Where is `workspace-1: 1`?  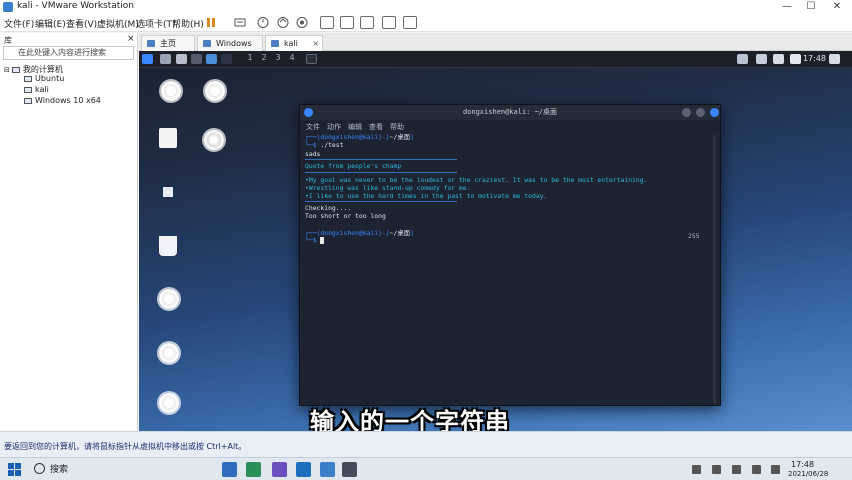 workspace-1: 1 is located at coordinates (250, 57).